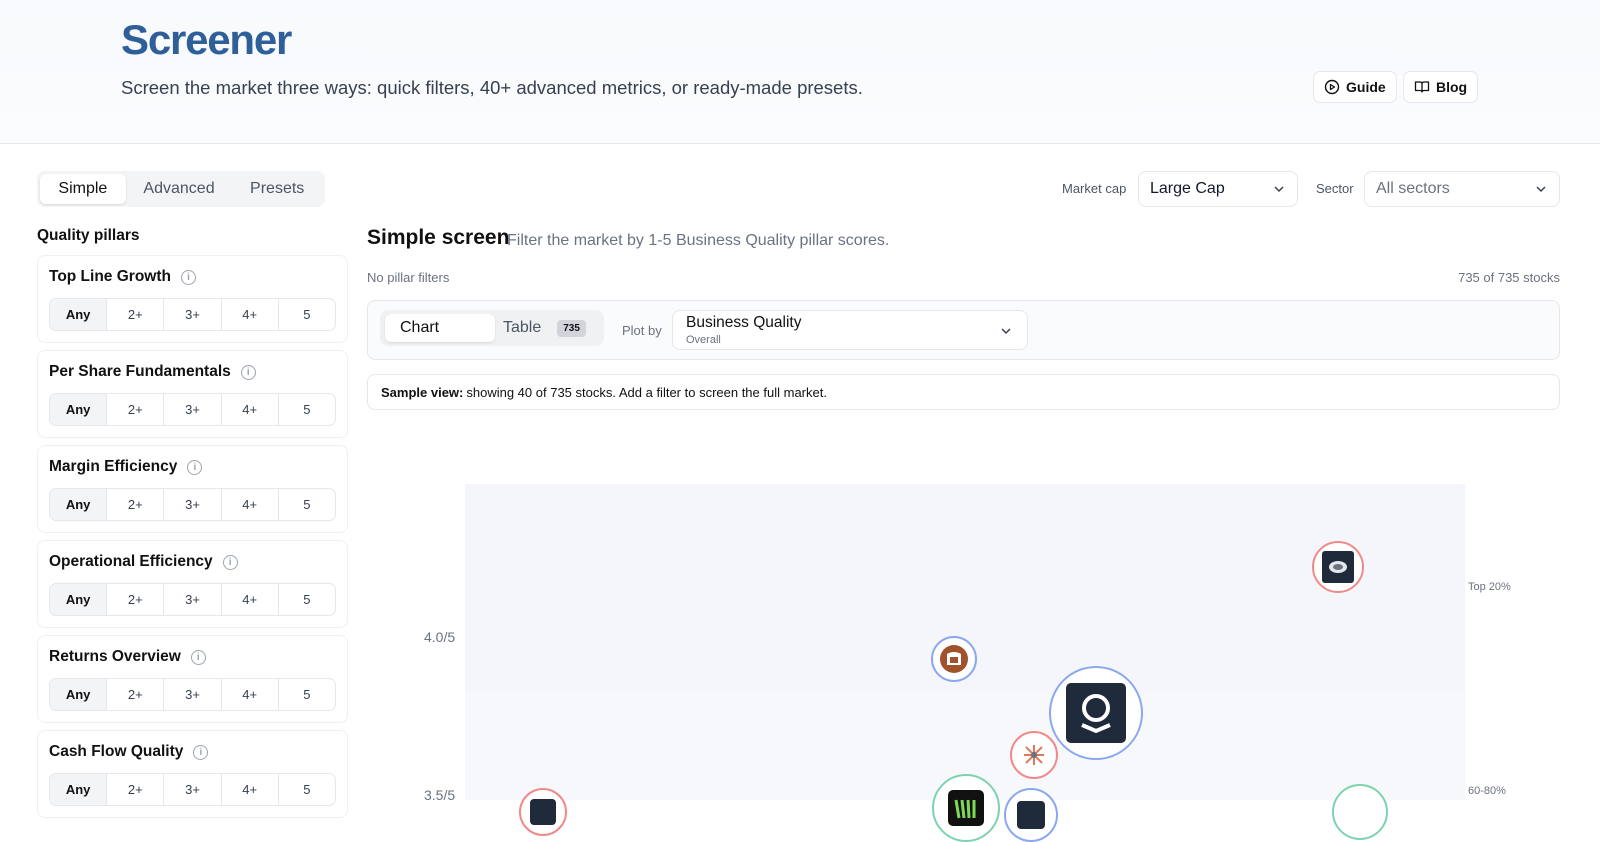 The image size is (1600, 842). Describe the element at coordinates (850, 330) in the screenshot. I see `plot-by-select: Business Quality Overall` at that location.